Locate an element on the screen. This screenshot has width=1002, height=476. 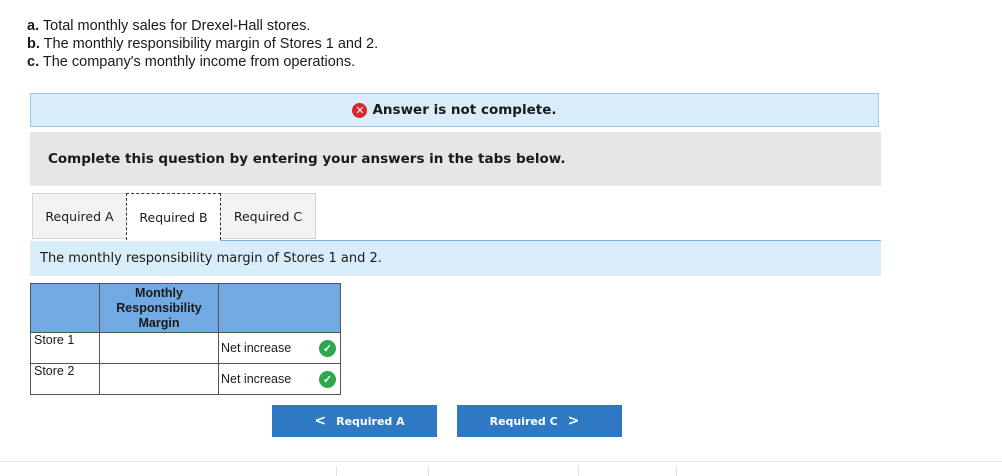
next-required-c-button: Required C > is located at coordinates (539, 421).